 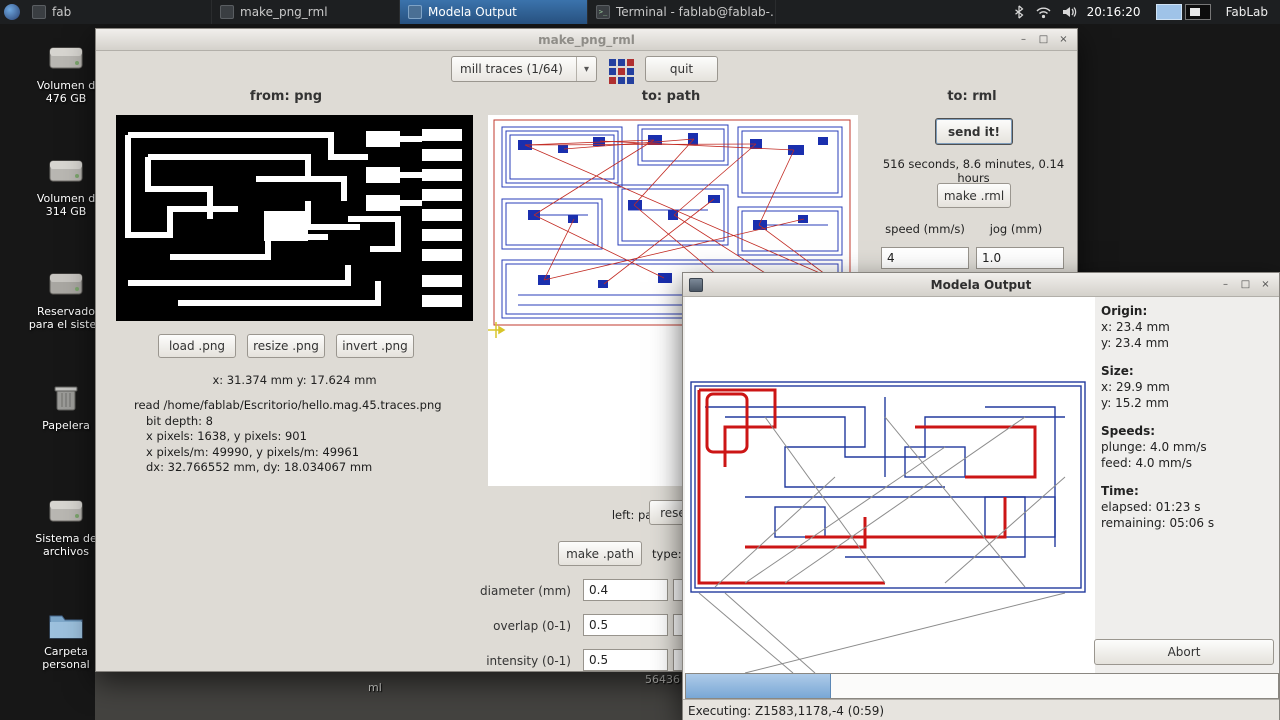 I want to click on intensity-input, so click(x=625, y=660).